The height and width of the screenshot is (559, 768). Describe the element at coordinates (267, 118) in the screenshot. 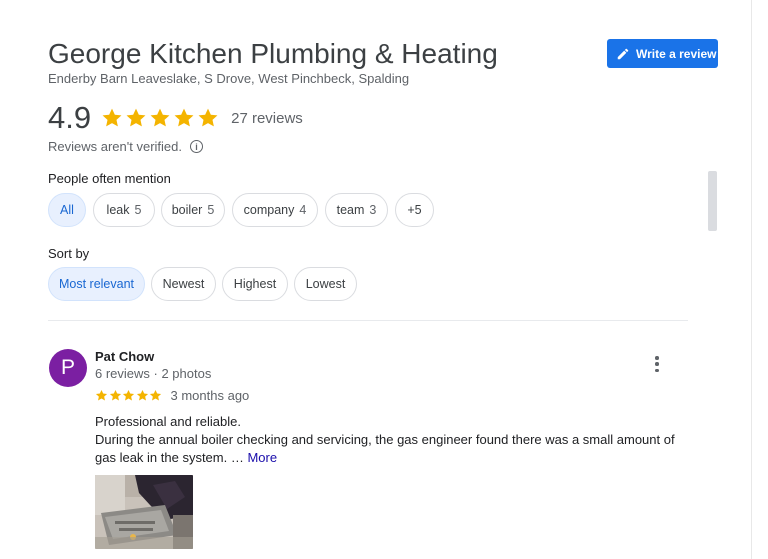

I see `review-count: 27 reviews` at that location.